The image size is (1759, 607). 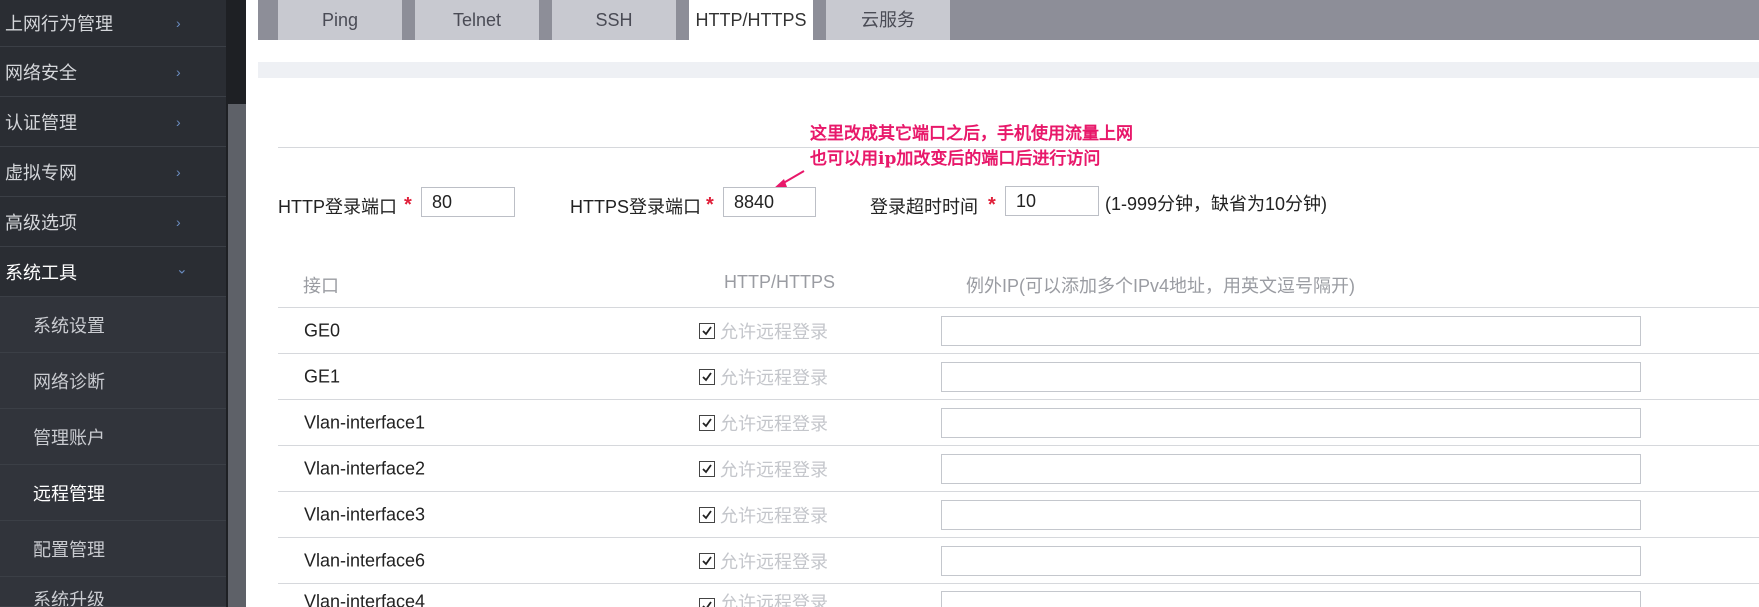 I want to click on tab-ssh: SSH, so click(x=614, y=20).